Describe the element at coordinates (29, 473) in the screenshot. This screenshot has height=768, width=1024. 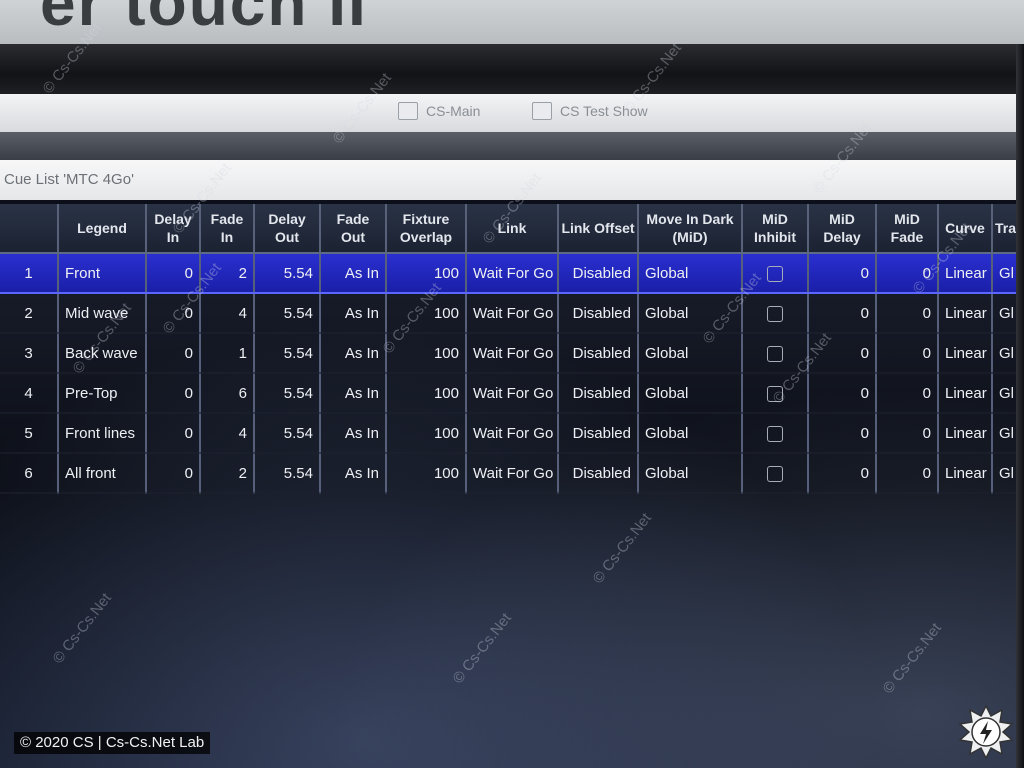
I see `cue-number: 6` at that location.